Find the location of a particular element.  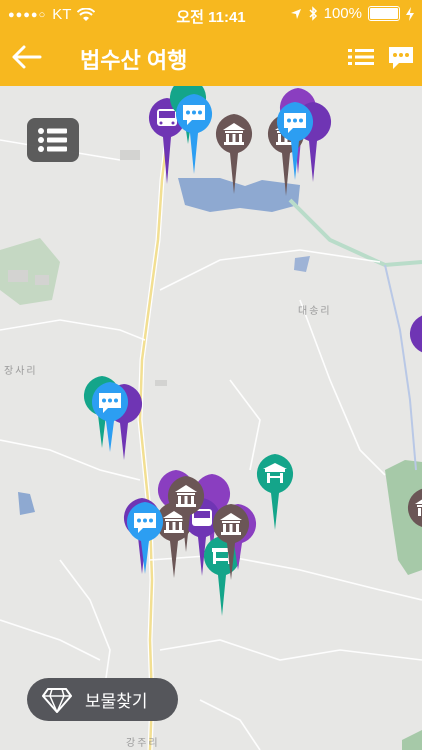

page-title: 법수산 여행 is located at coordinates (134, 60).